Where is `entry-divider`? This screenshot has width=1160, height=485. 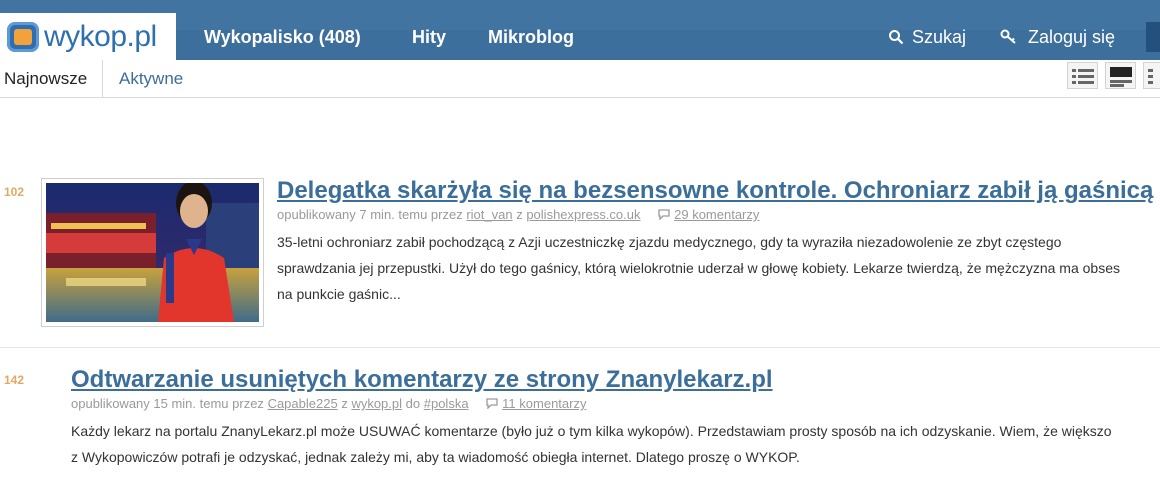
entry-divider is located at coordinates (580, 347).